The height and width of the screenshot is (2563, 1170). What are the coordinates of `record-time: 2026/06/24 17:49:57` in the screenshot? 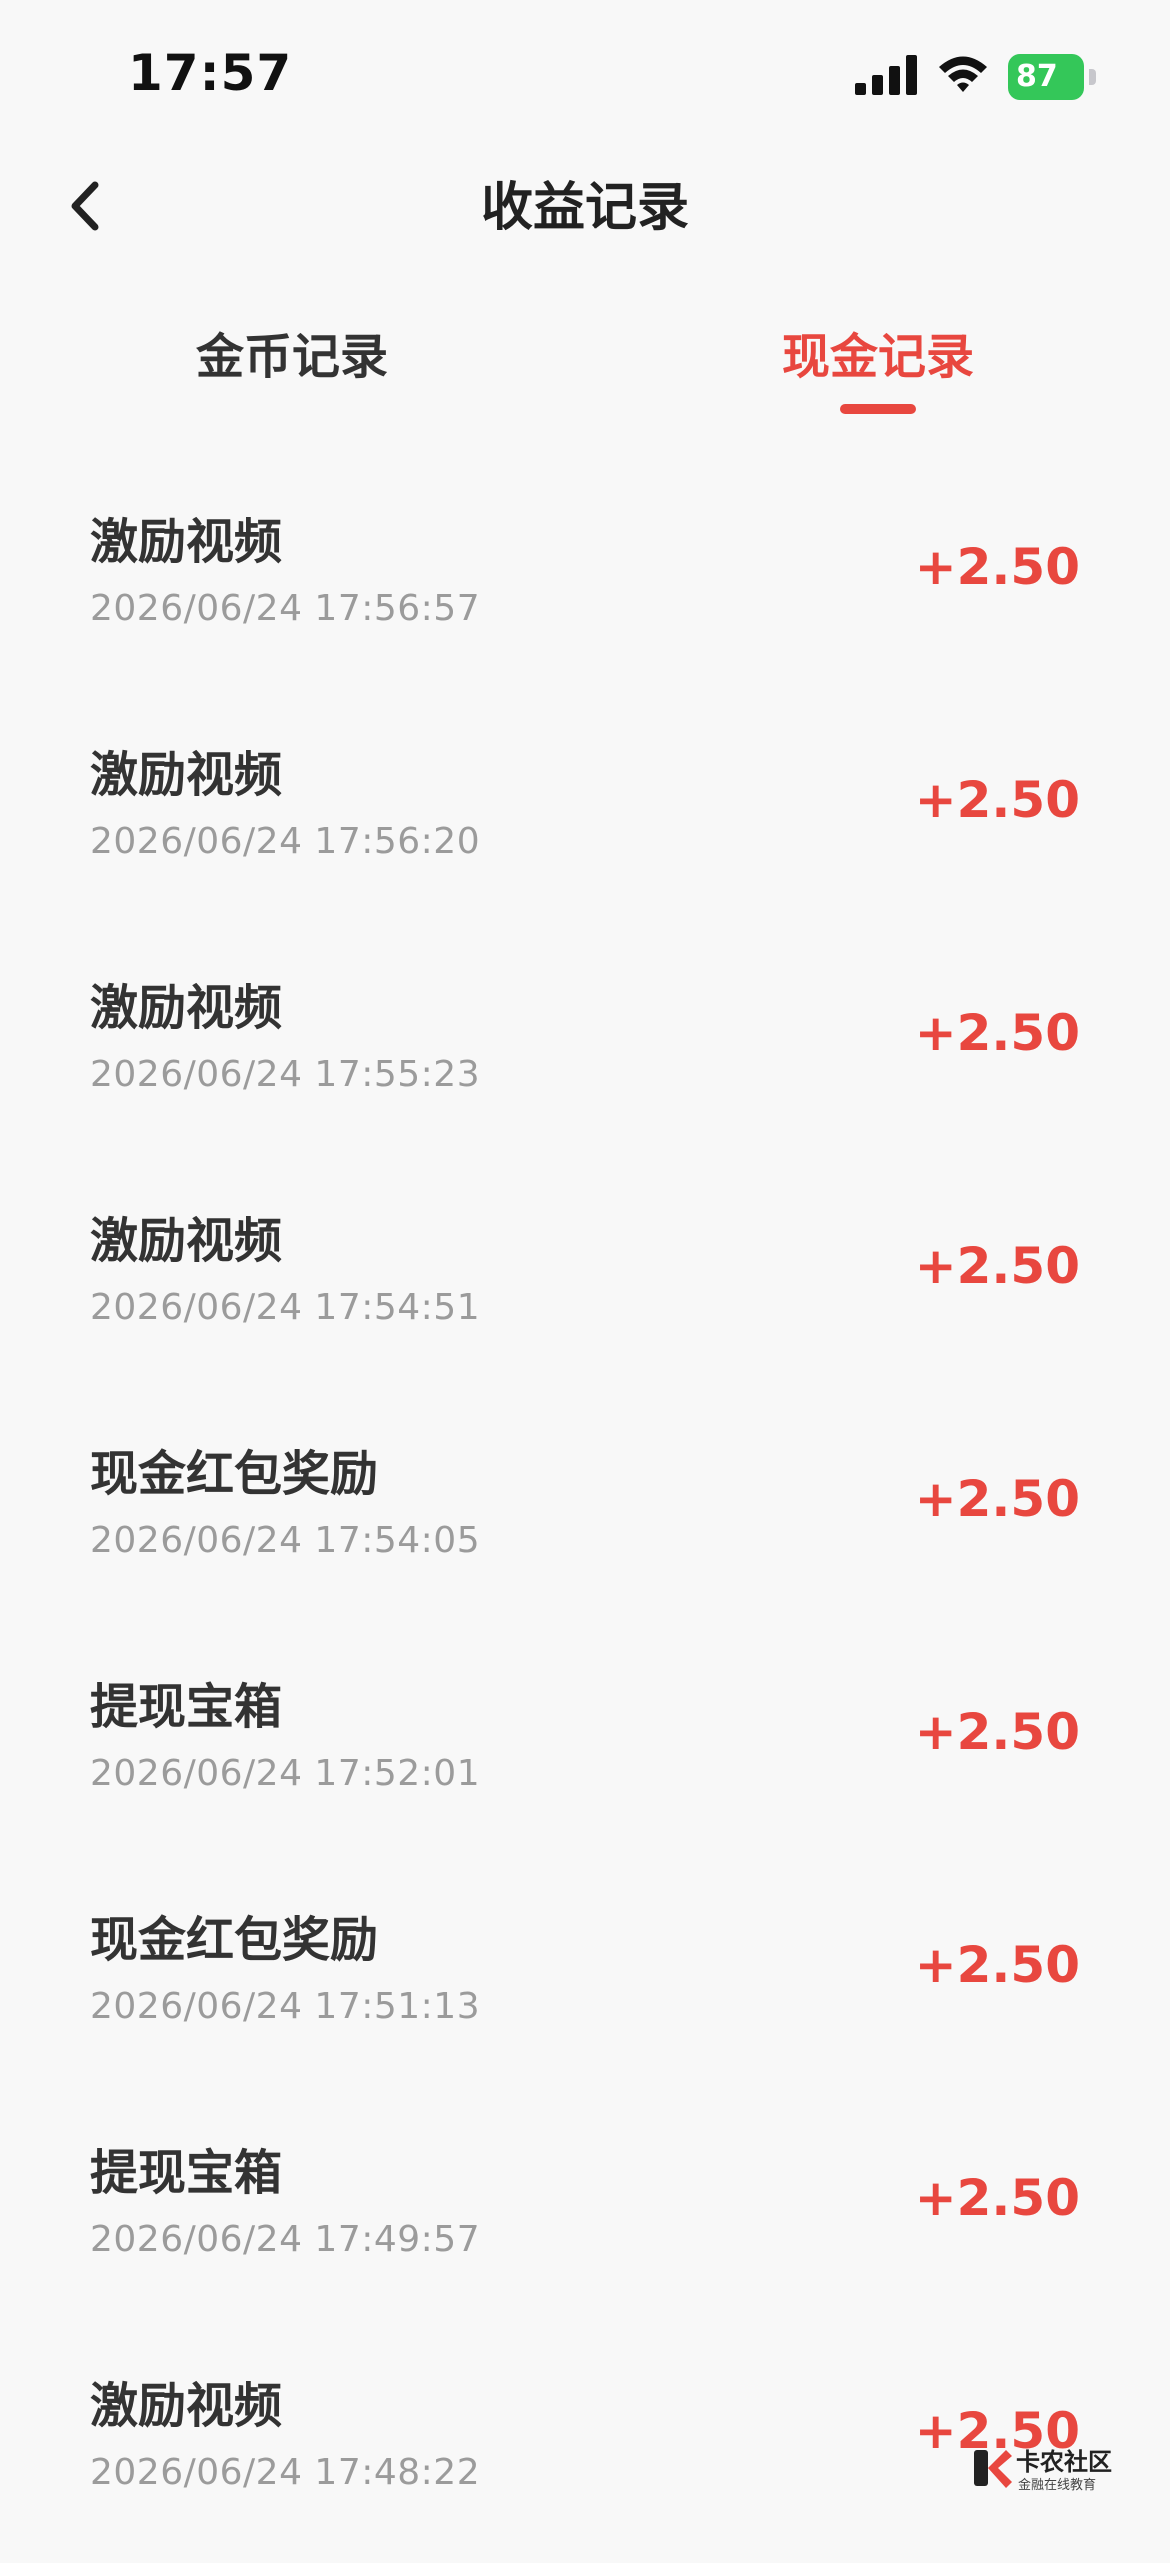 It's located at (285, 2239).